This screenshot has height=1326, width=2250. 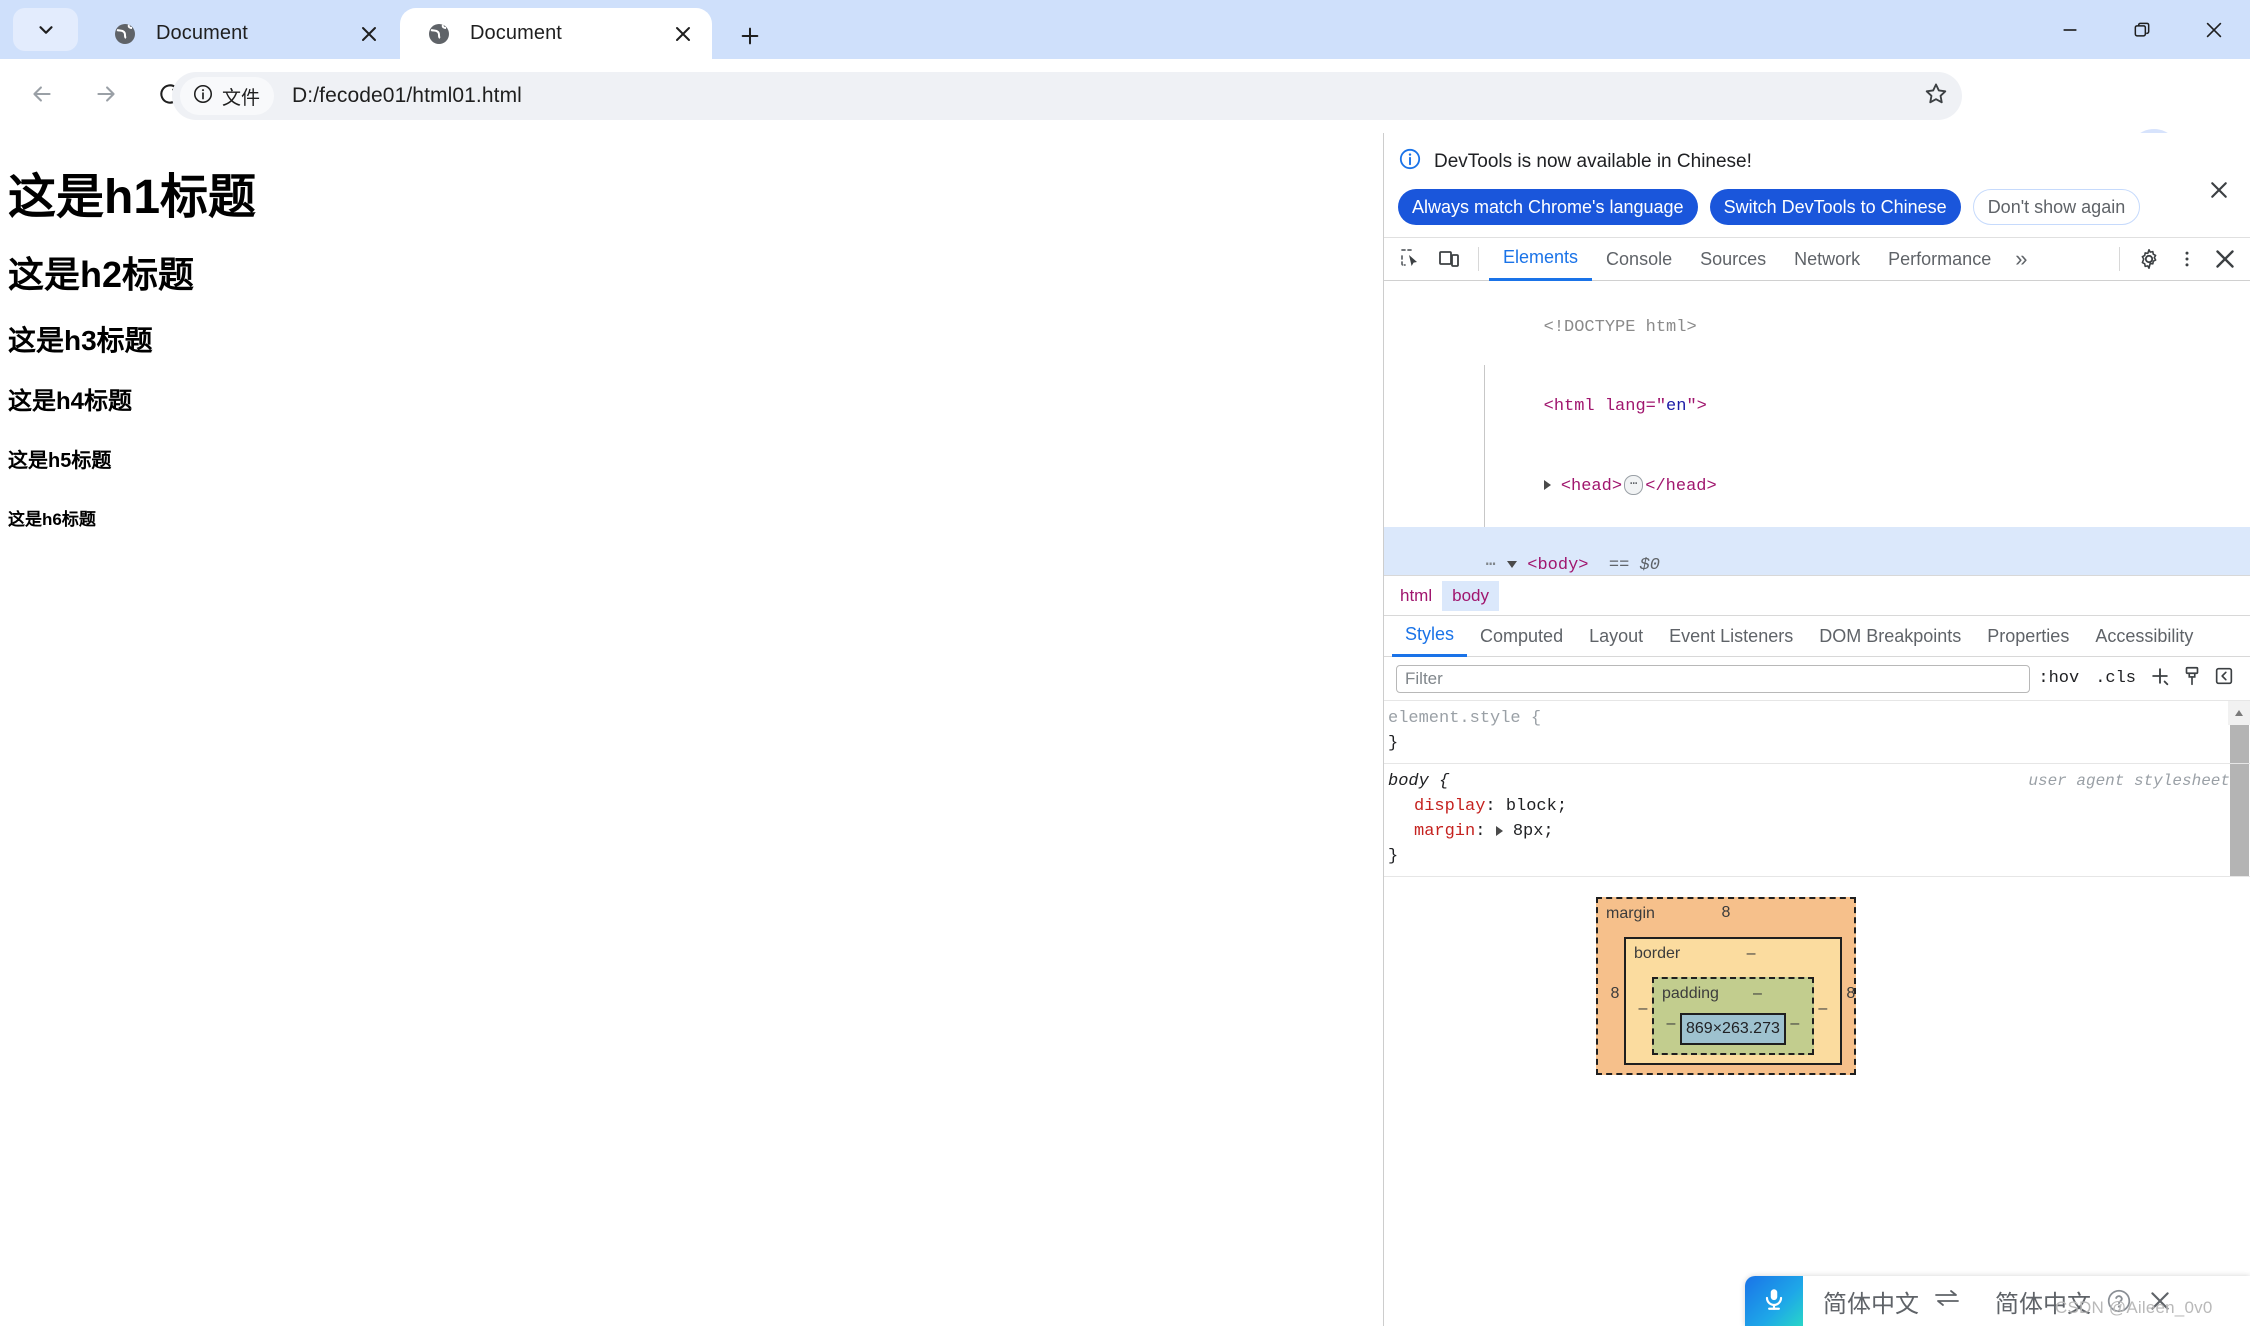 I want to click on computed-style-sidebar-button, so click(x=2192, y=679).